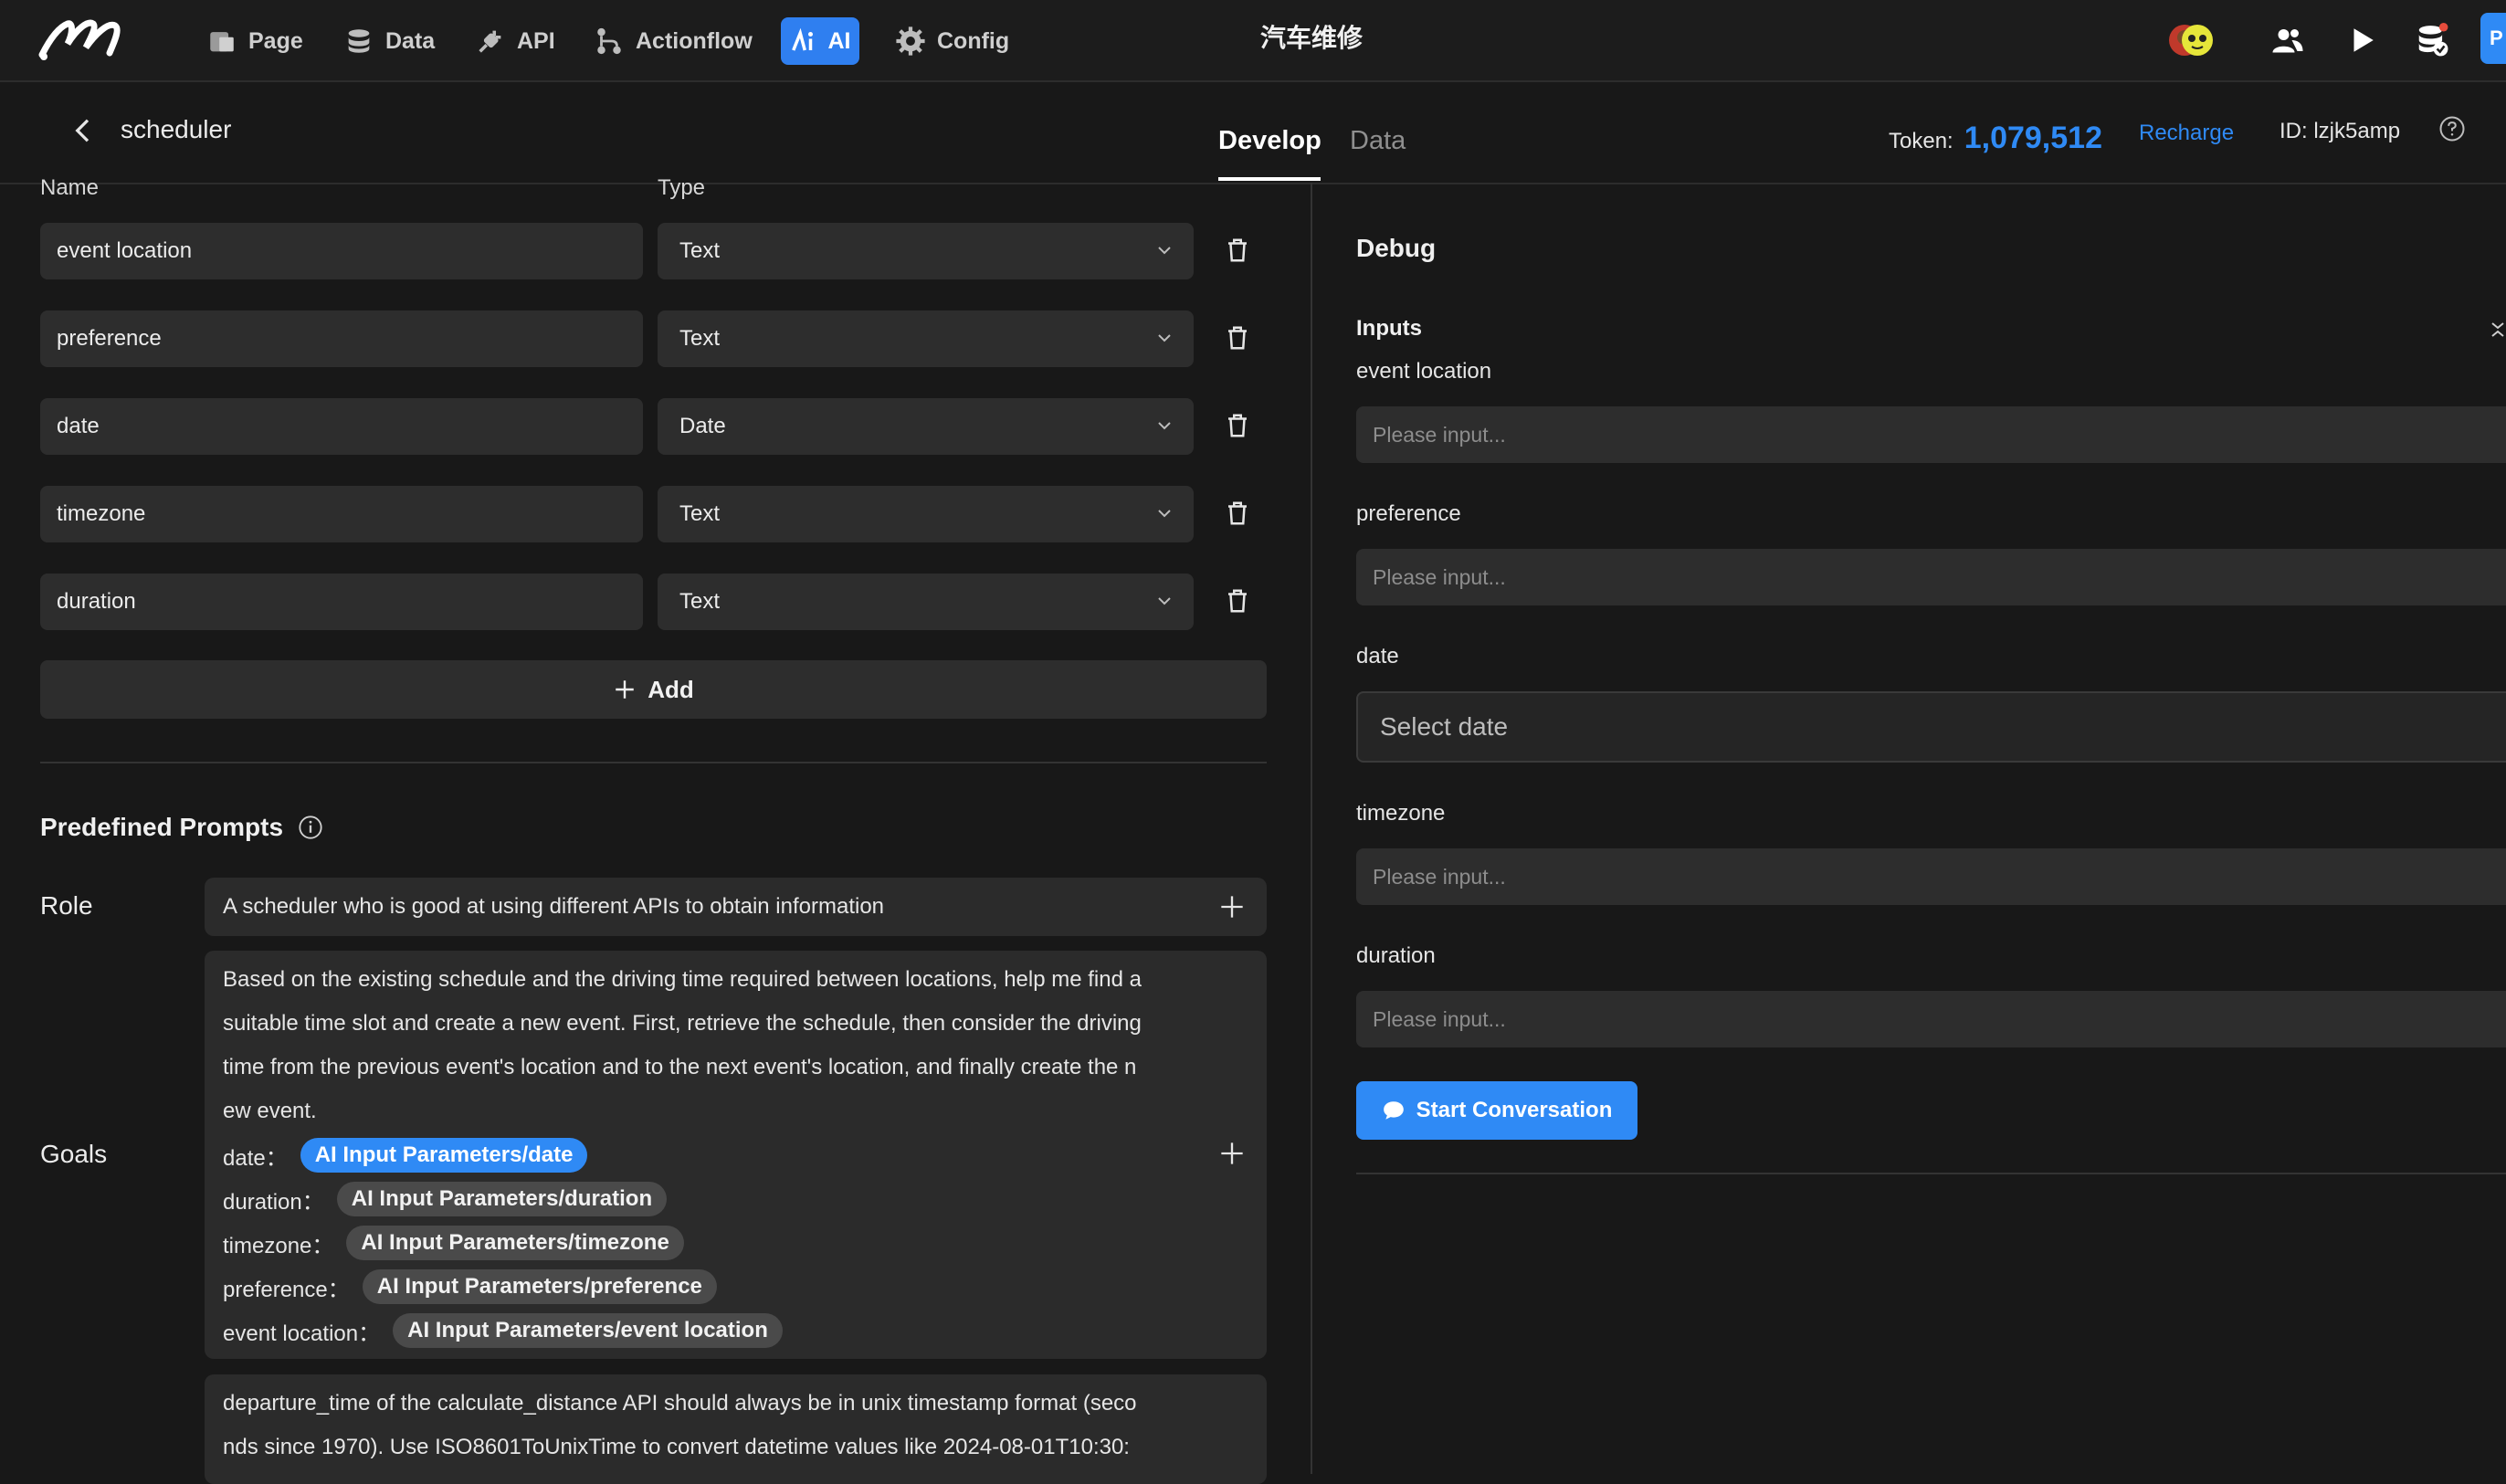 This screenshot has width=2506, height=1484. I want to click on param-type-value: Text, so click(700, 338).